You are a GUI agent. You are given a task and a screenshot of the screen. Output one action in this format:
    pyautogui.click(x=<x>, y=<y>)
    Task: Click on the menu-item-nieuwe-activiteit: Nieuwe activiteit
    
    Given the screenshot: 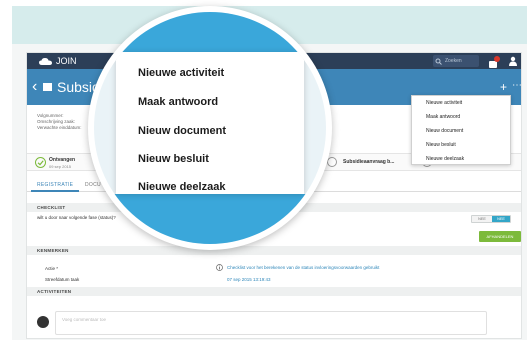 What is the action you would take?
    pyautogui.click(x=444, y=103)
    